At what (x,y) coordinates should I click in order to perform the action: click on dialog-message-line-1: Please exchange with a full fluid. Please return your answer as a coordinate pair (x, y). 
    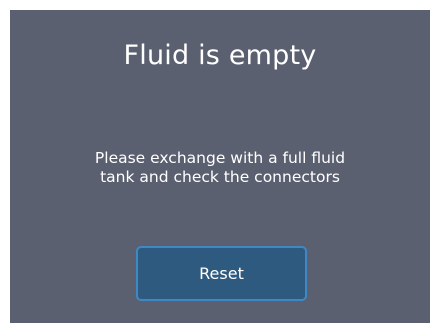
    Looking at the image, I should click on (220, 158).